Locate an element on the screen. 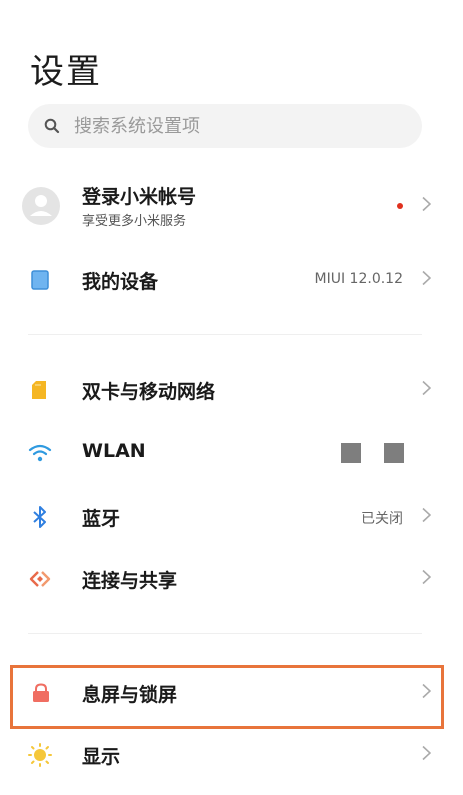  sim-network-row: 双卡与移动网络 is located at coordinates (231, 390).